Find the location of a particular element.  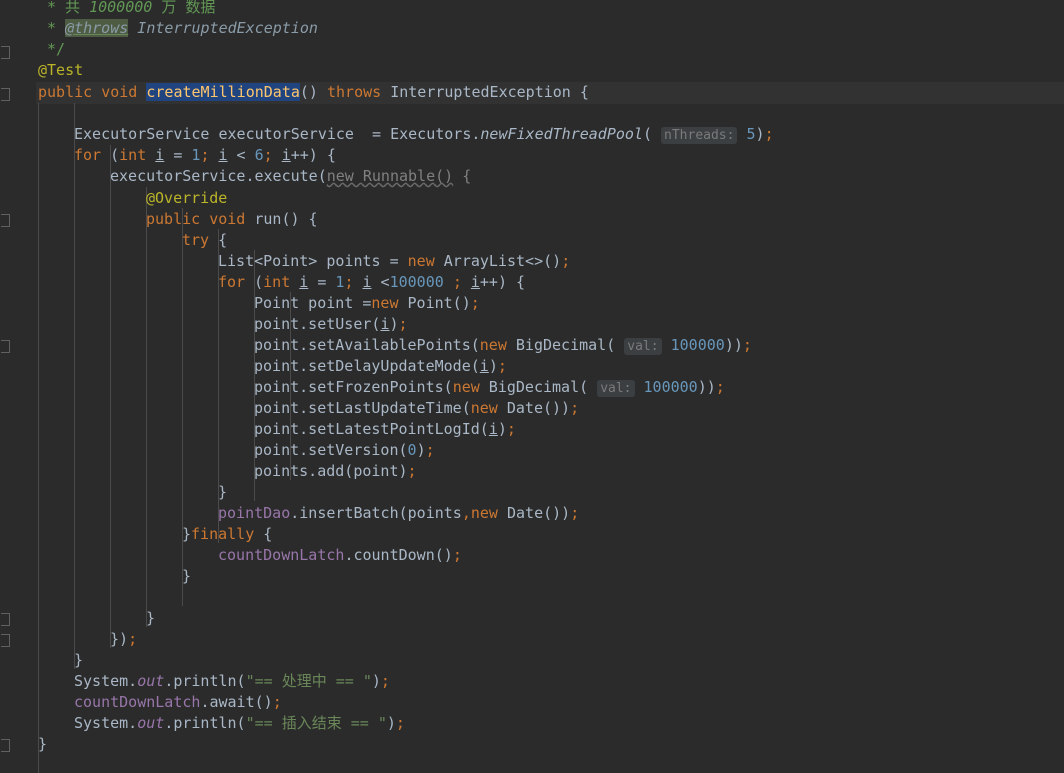

string-finished: "== 插入结束 == " is located at coordinates (316, 723).